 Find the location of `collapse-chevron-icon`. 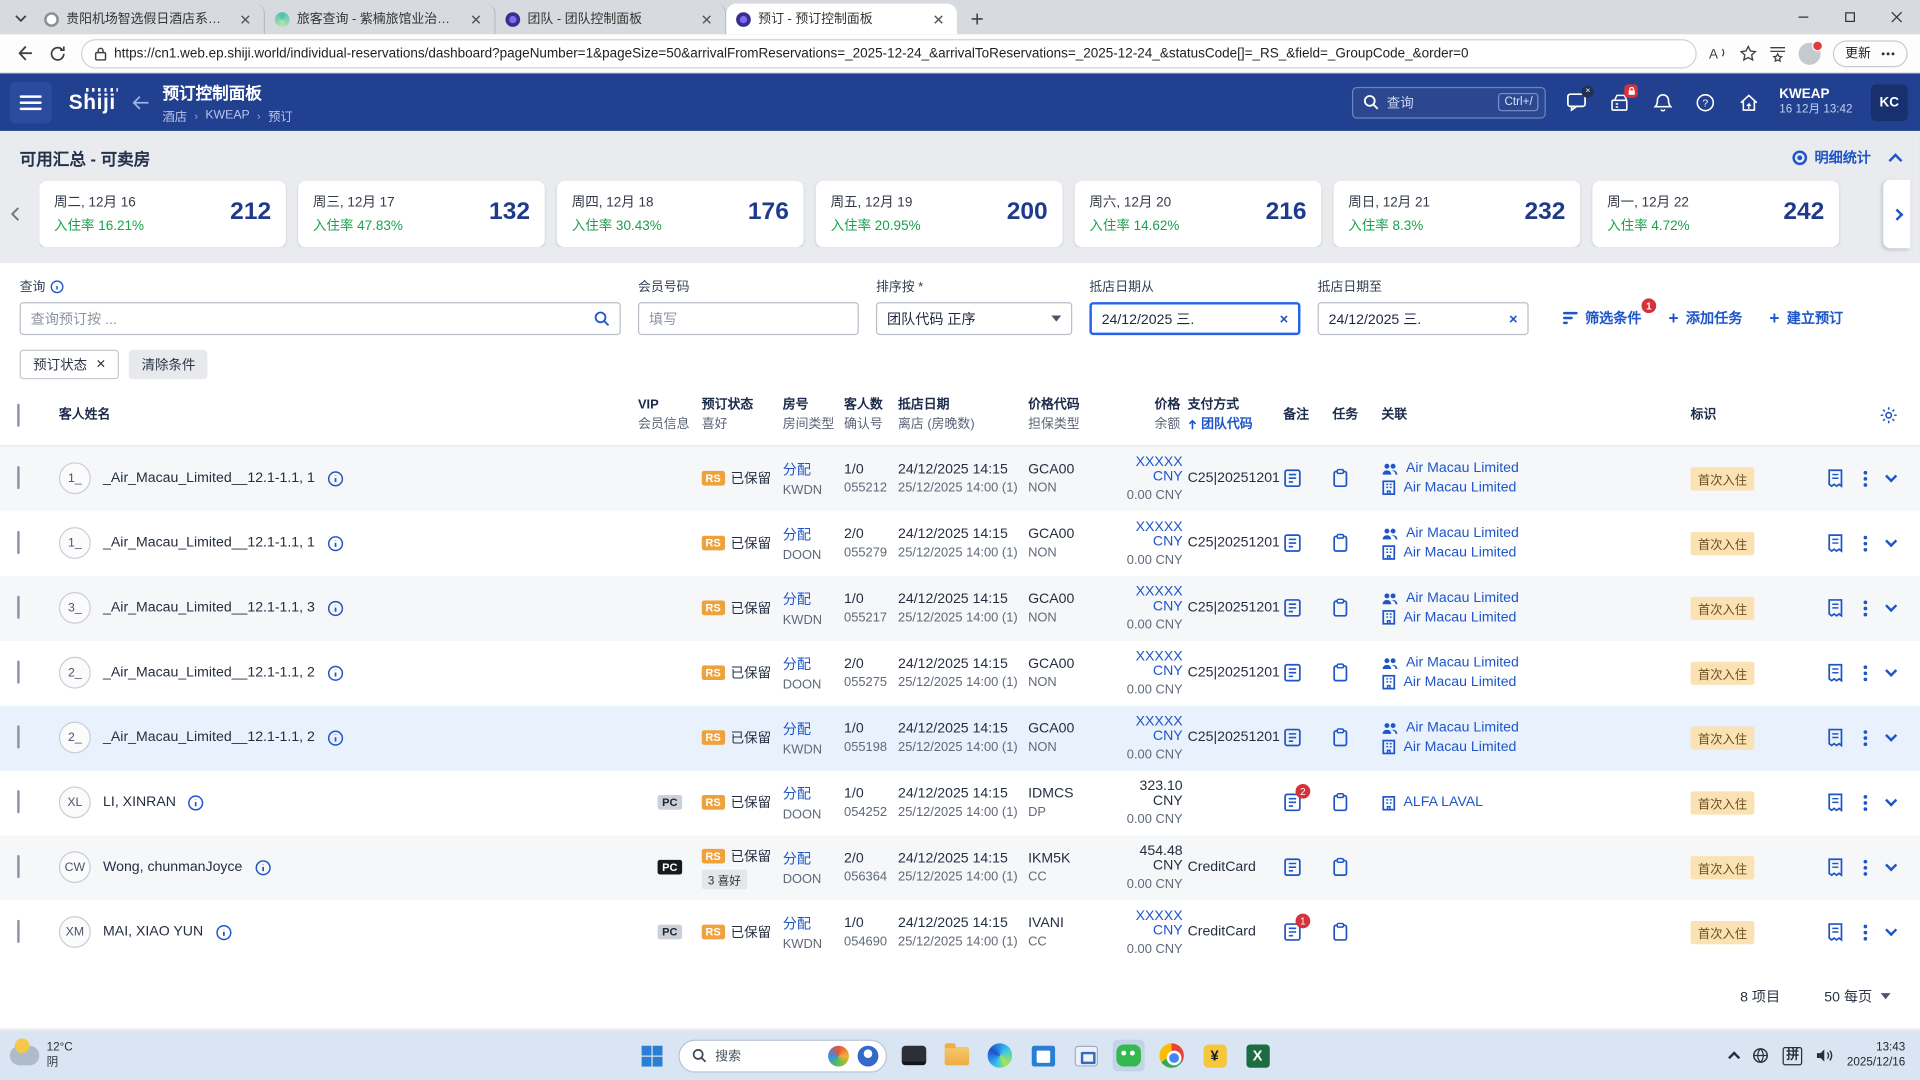

collapse-chevron-icon is located at coordinates (1895, 159).